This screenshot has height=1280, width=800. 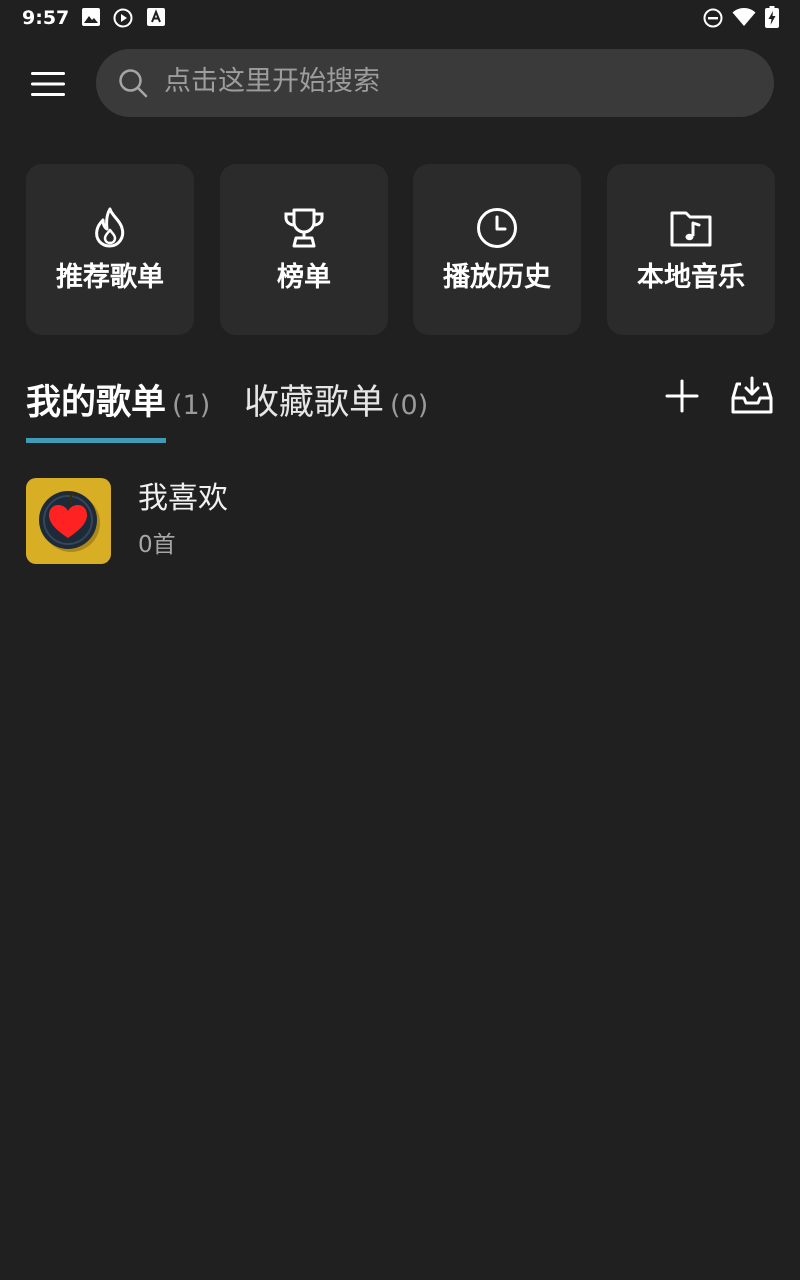 I want to click on shortcut-local-music: 本地音乐, so click(x=691, y=249).